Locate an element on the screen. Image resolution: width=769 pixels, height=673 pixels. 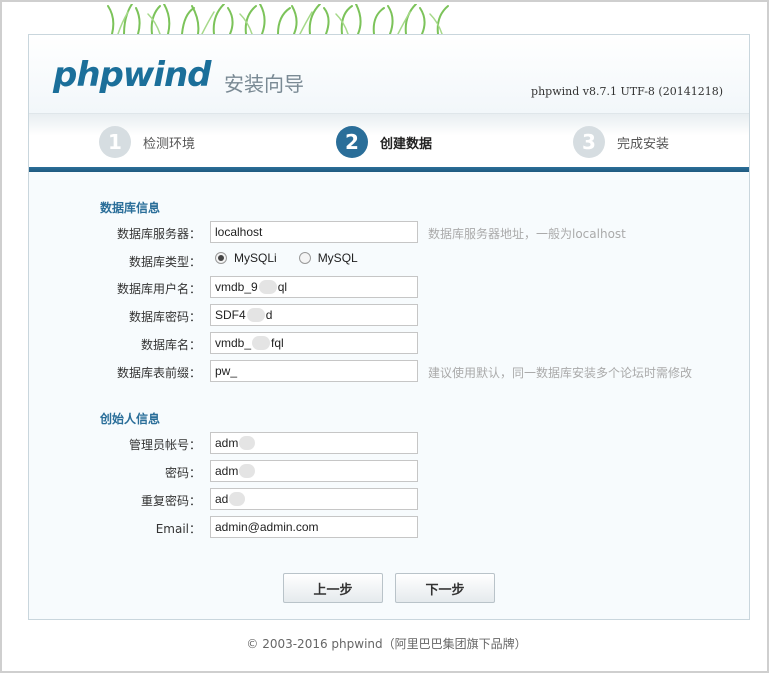
db-prefix-row: 数据库表前缀： 建议使用默认，同一数据库安装多个论坛时需修改 is located at coordinates (389, 371).